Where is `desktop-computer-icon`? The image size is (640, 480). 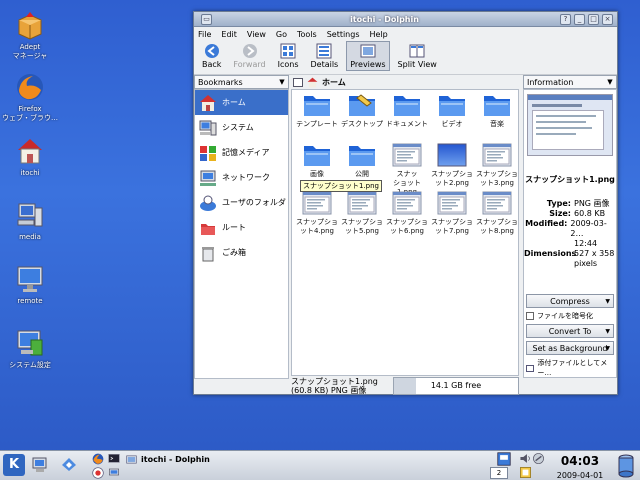
desktop-computer-icon is located at coordinates (41, 464).